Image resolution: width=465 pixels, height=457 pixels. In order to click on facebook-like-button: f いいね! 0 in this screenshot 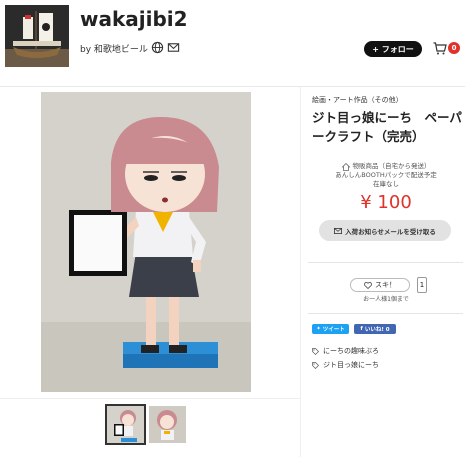, I will do `click(375, 329)`.